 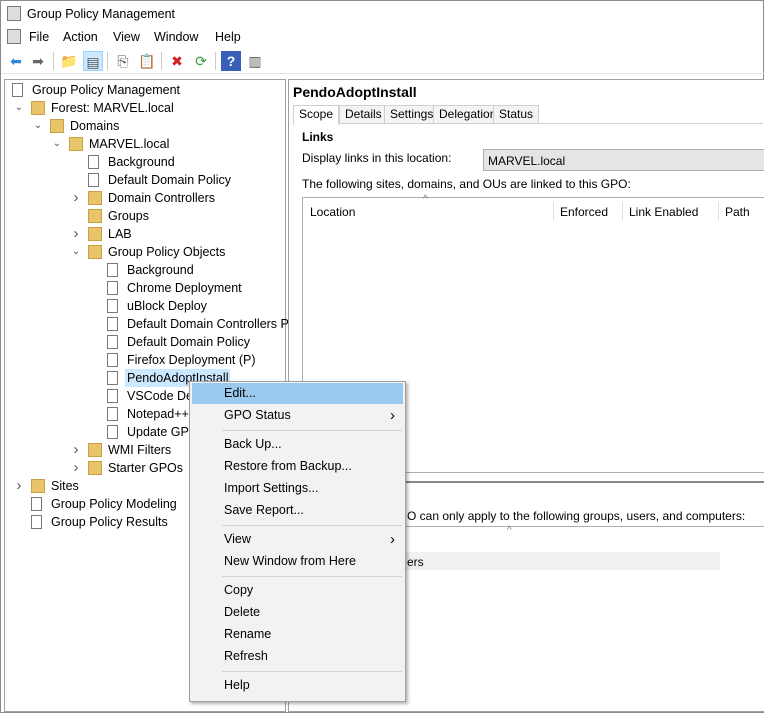 I want to click on tree-item-label: Group Policy Modeling, so click(x=114, y=504).